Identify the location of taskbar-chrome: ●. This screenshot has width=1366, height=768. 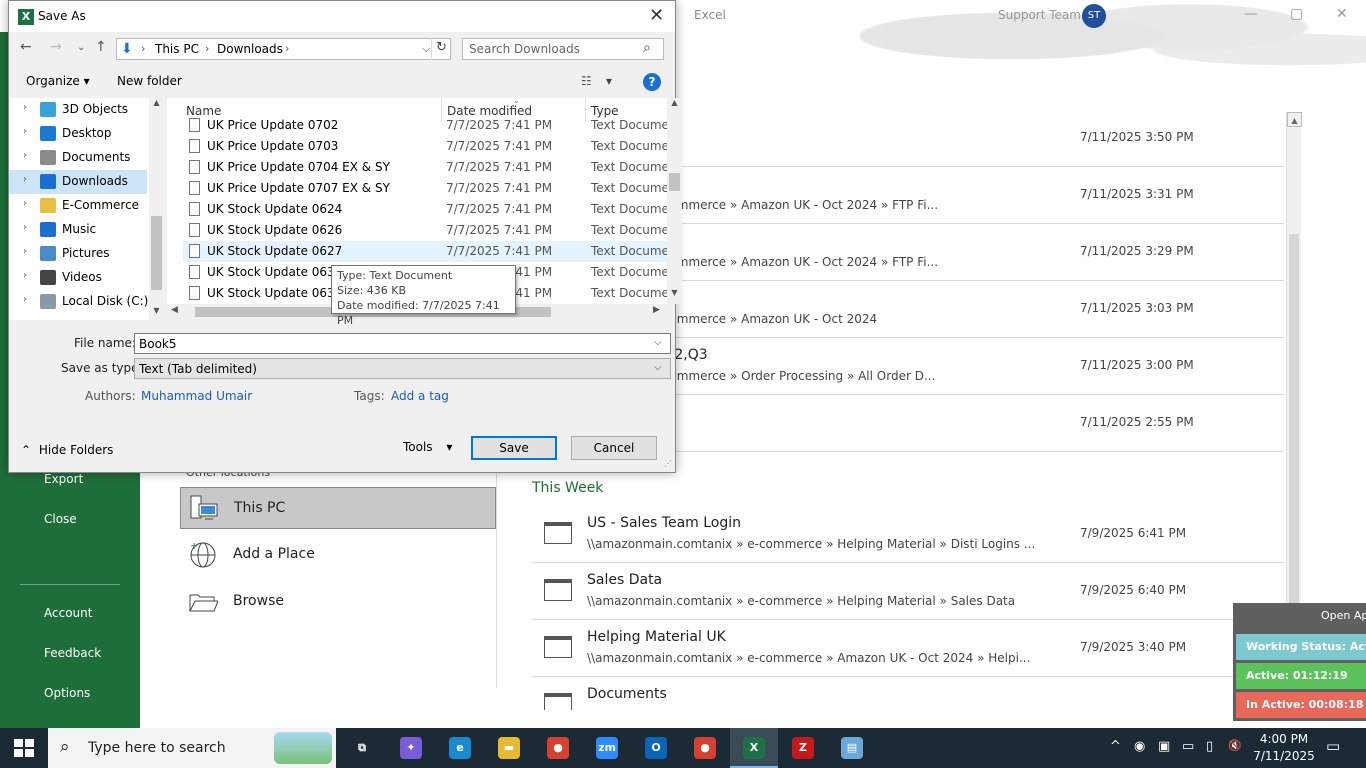
(558, 748).